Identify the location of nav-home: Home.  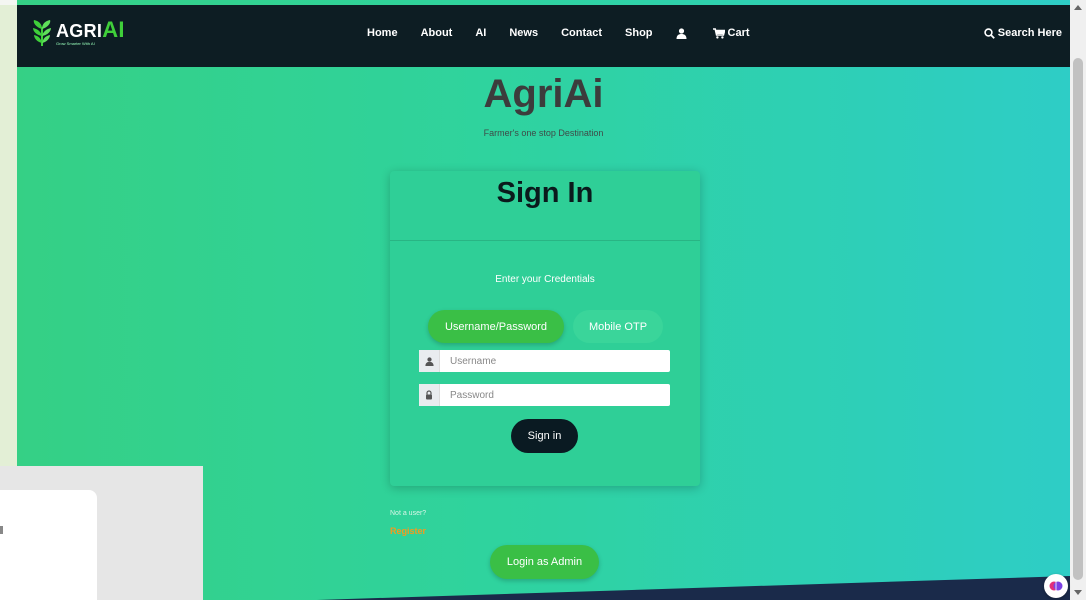
(382, 33).